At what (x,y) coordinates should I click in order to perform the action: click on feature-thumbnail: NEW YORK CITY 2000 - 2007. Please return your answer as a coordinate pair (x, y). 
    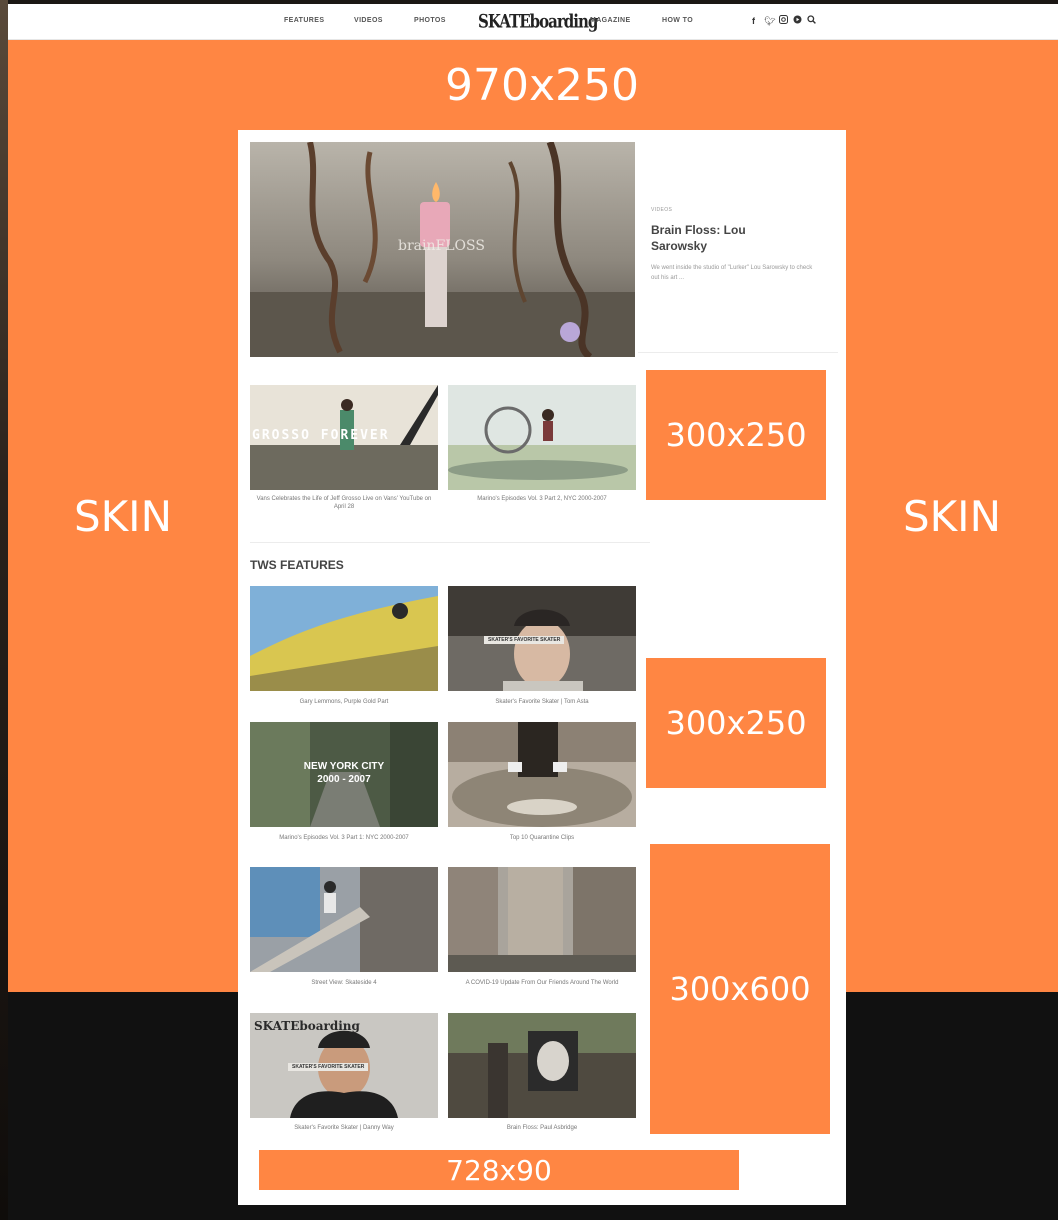
    Looking at the image, I should click on (344, 774).